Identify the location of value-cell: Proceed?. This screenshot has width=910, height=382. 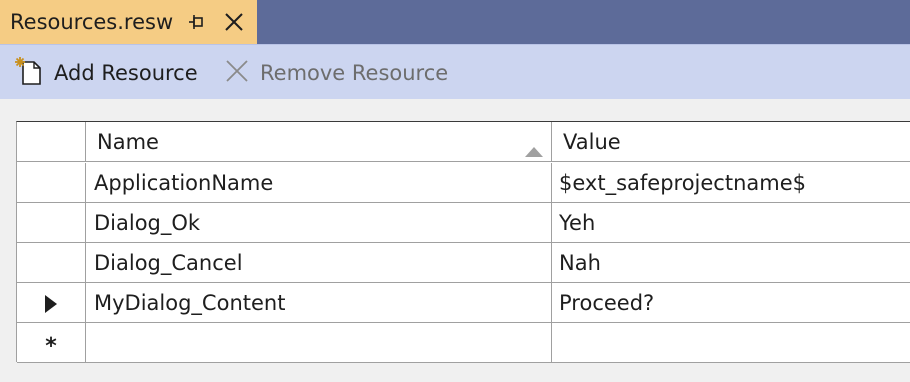
(731, 303).